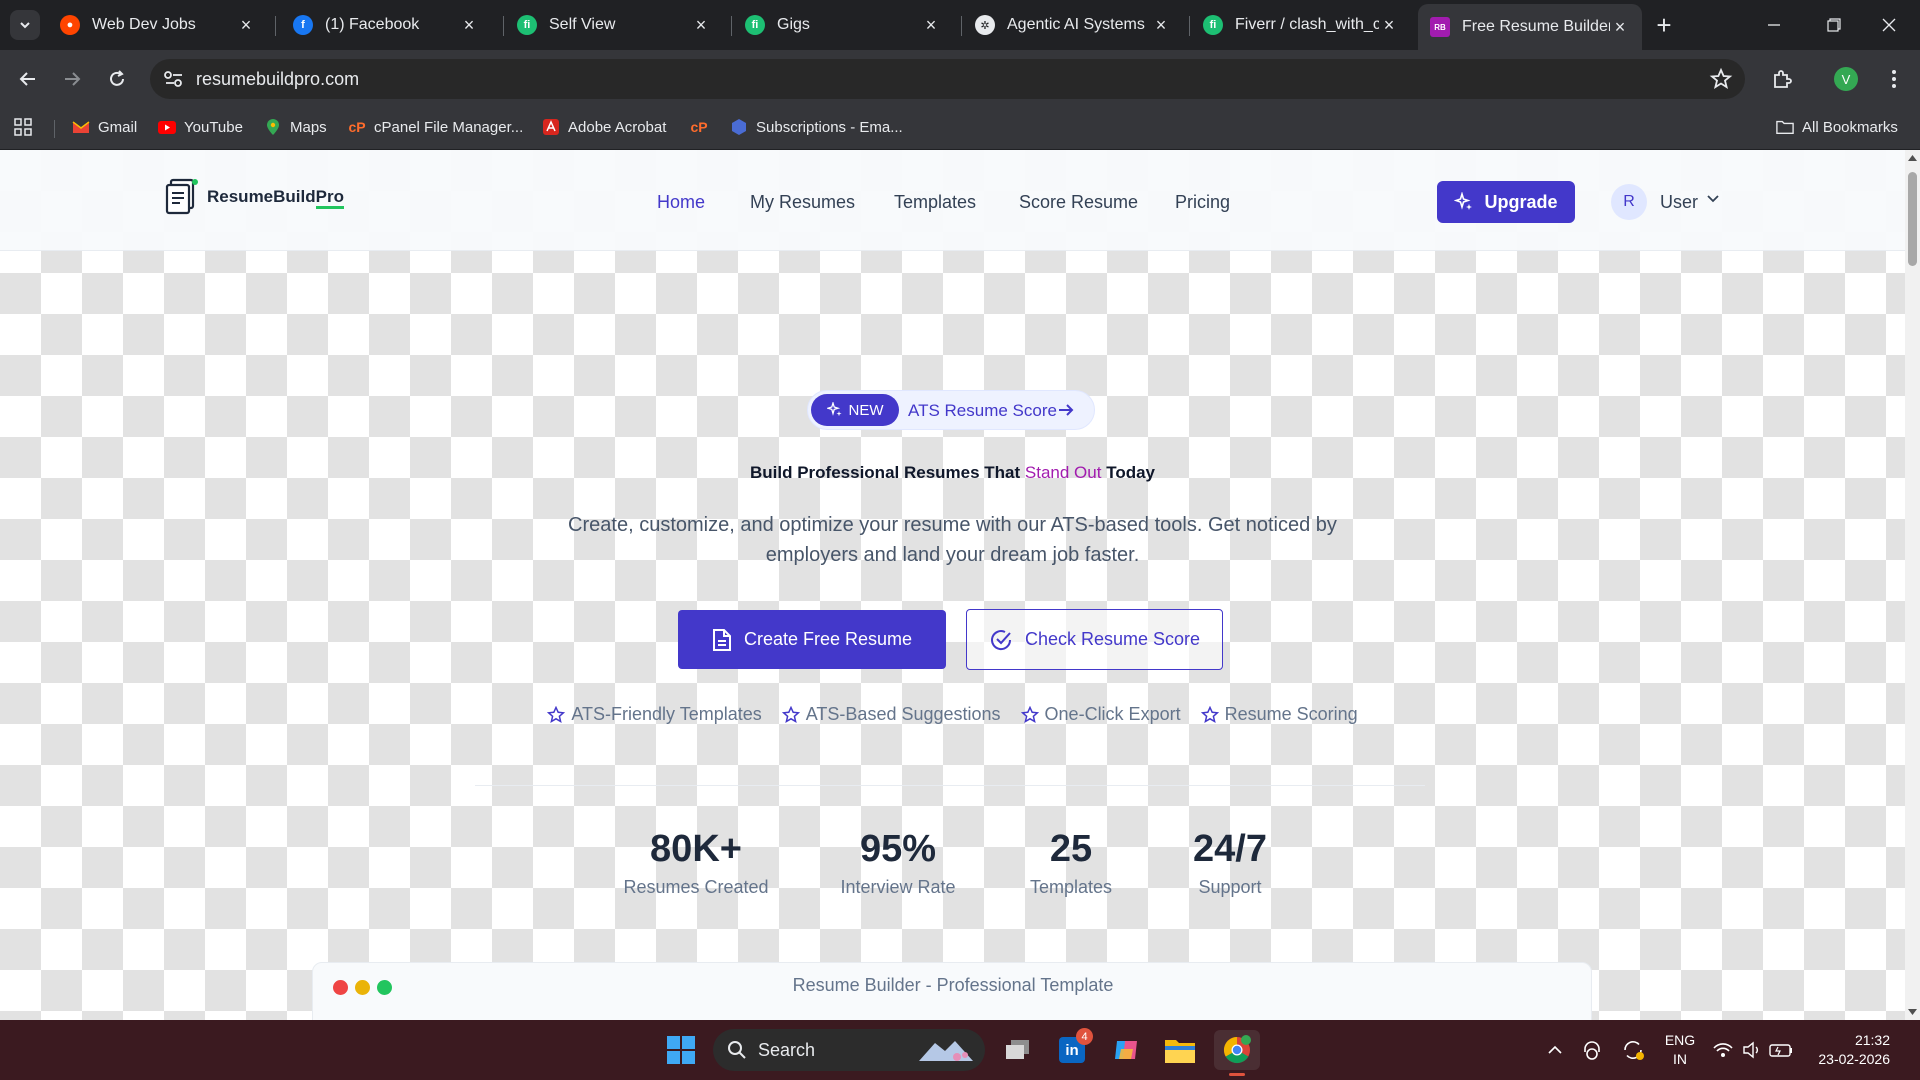  What do you see at coordinates (104, 127) in the screenshot?
I see `bookmark-gmail: Gmail` at bounding box center [104, 127].